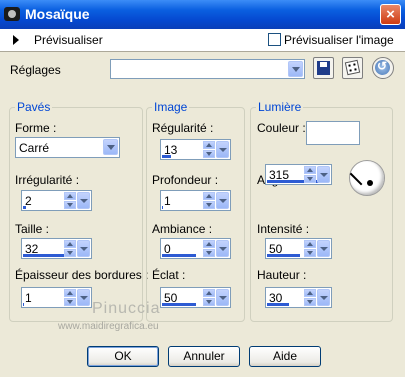  What do you see at coordinates (281, 128) in the screenshot?
I see `couleur-label: Couleur :` at bounding box center [281, 128].